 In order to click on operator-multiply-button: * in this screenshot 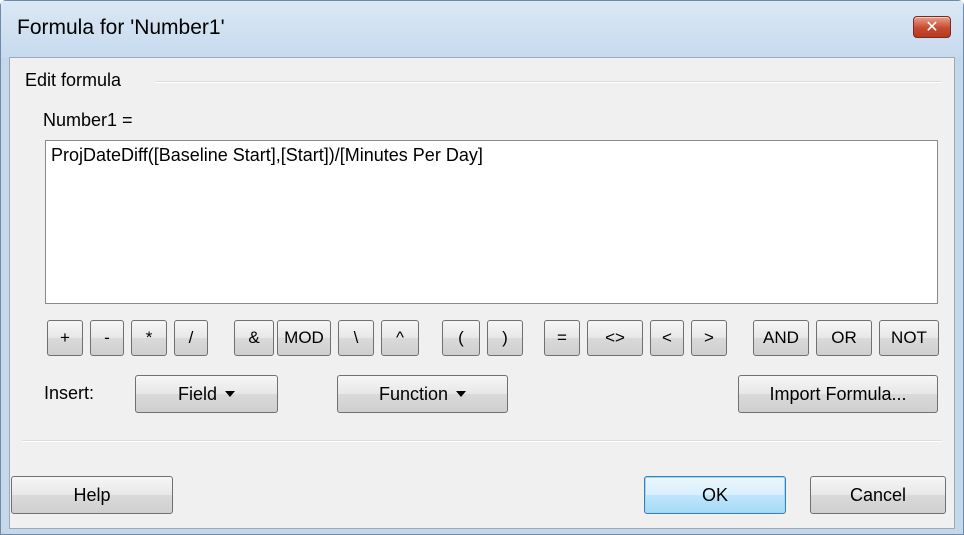, I will do `click(149, 338)`.